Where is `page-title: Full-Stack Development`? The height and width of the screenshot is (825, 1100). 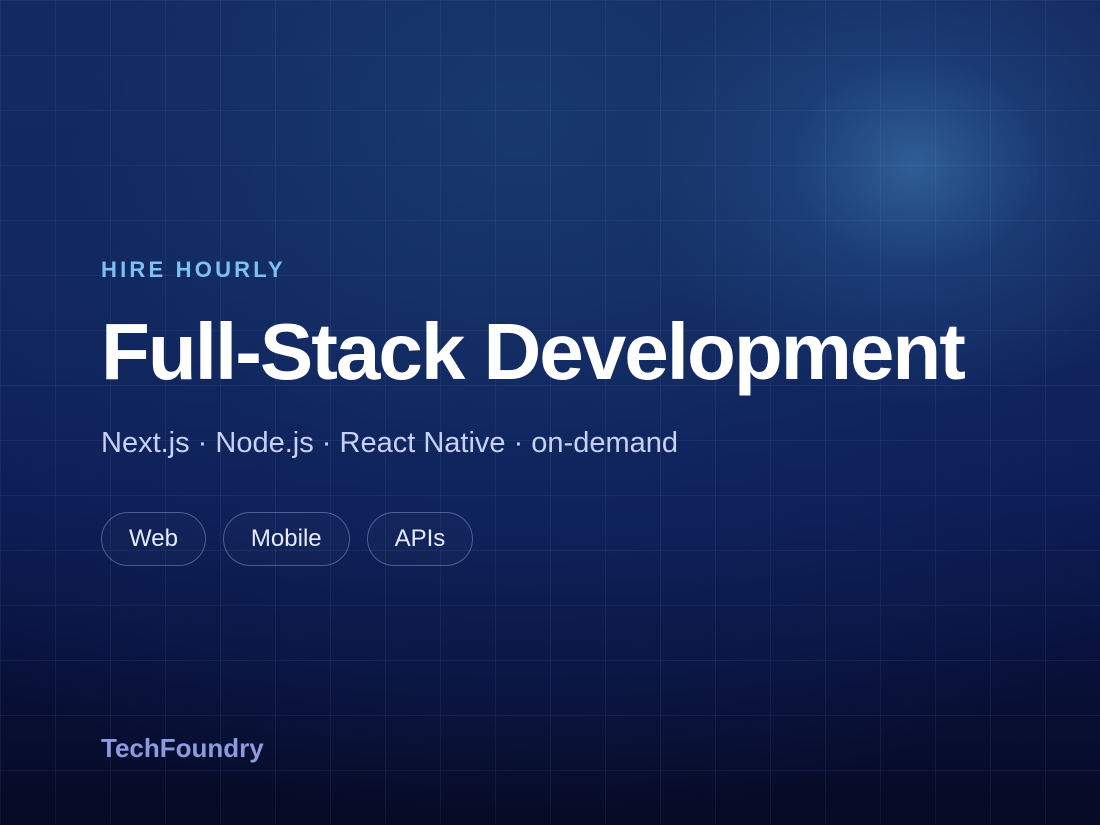
page-title: Full-Stack Development is located at coordinates (533, 351).